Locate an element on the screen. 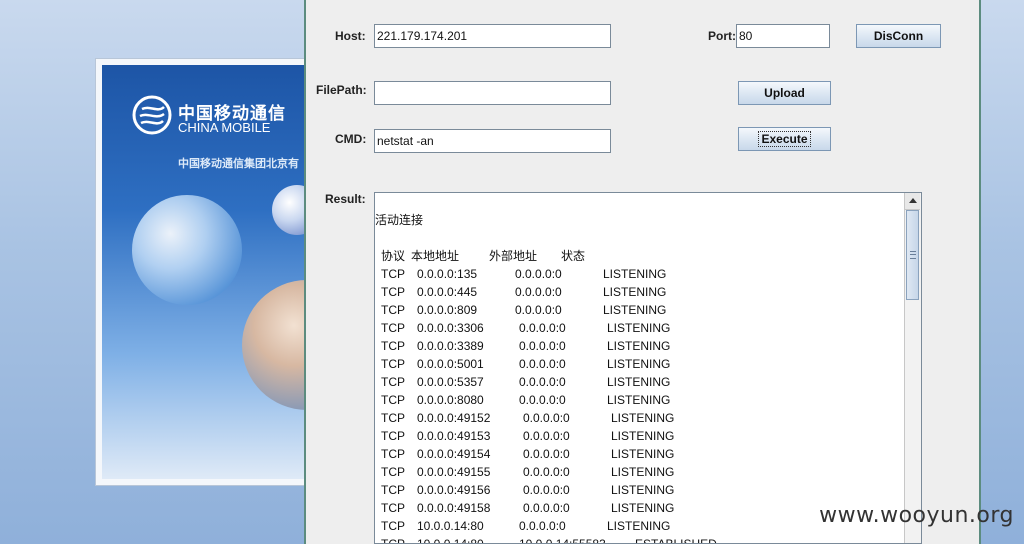 The image size is (1024, 544). port-input: 80 is located at coordinates (783, 36).